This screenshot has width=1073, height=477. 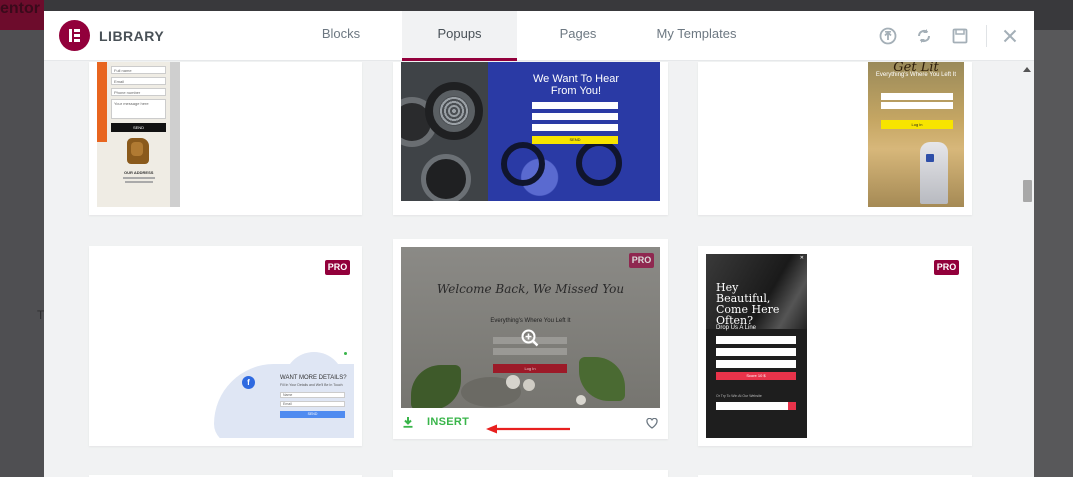 What do you see at coordinates (22, 15) in the screenshot?
I see `editor-brand-fragment: entor` at bounding box center [22, 15].